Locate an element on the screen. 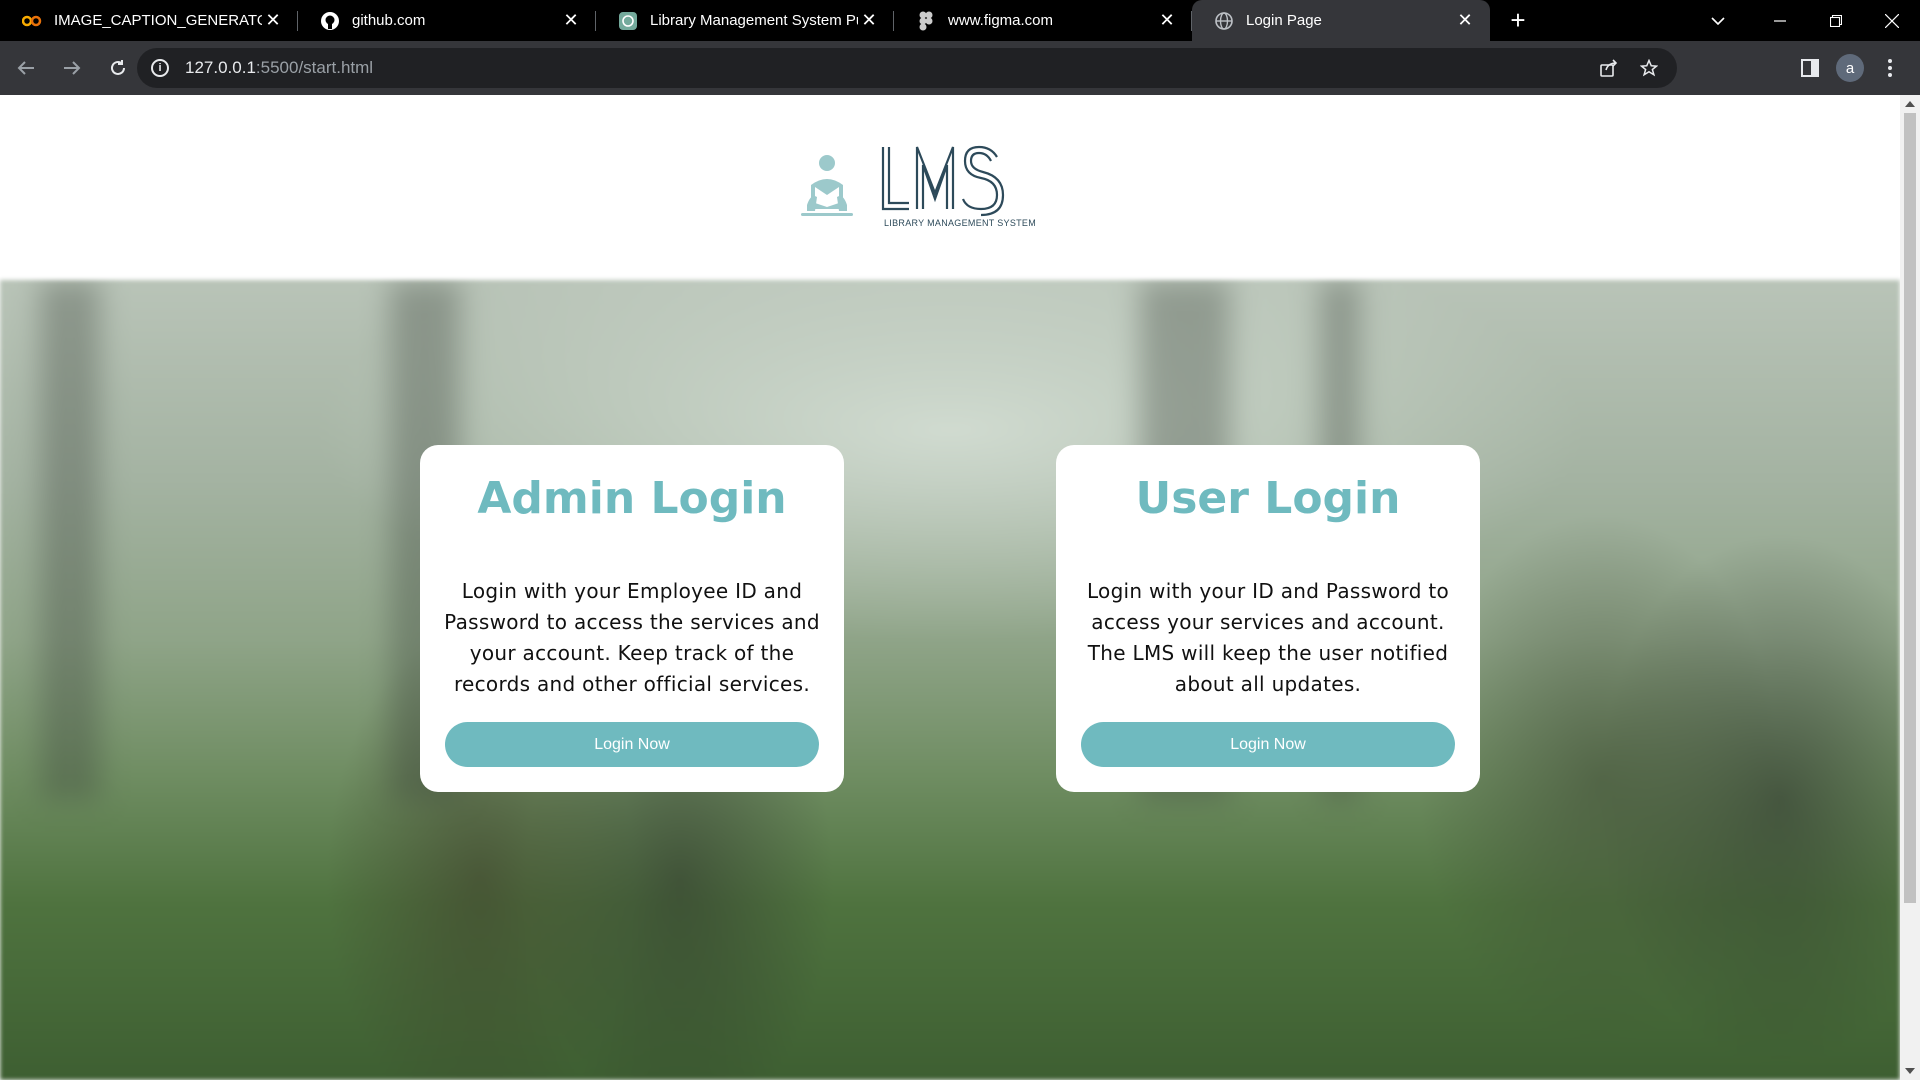  github-icon is located at coordinates (330, 21).